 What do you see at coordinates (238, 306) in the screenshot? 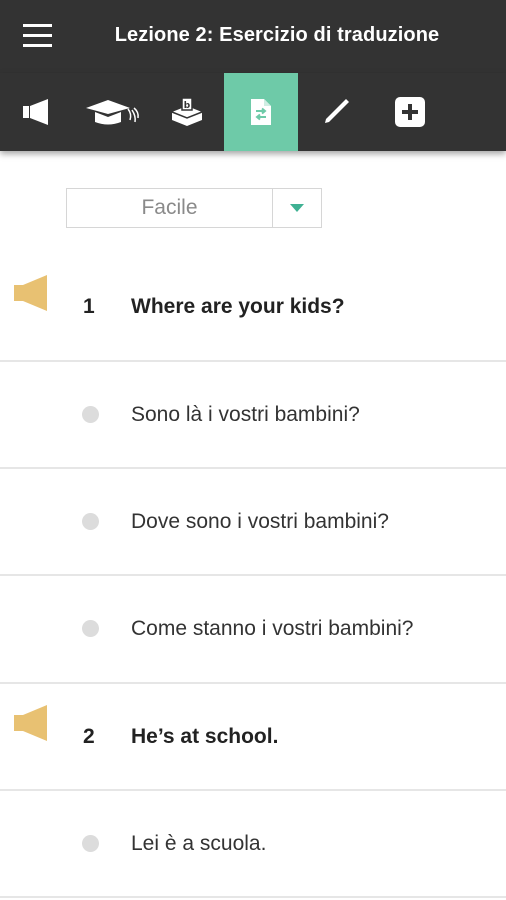
I see `question-text: Where are your kids?` at bounding box center [238, 306].